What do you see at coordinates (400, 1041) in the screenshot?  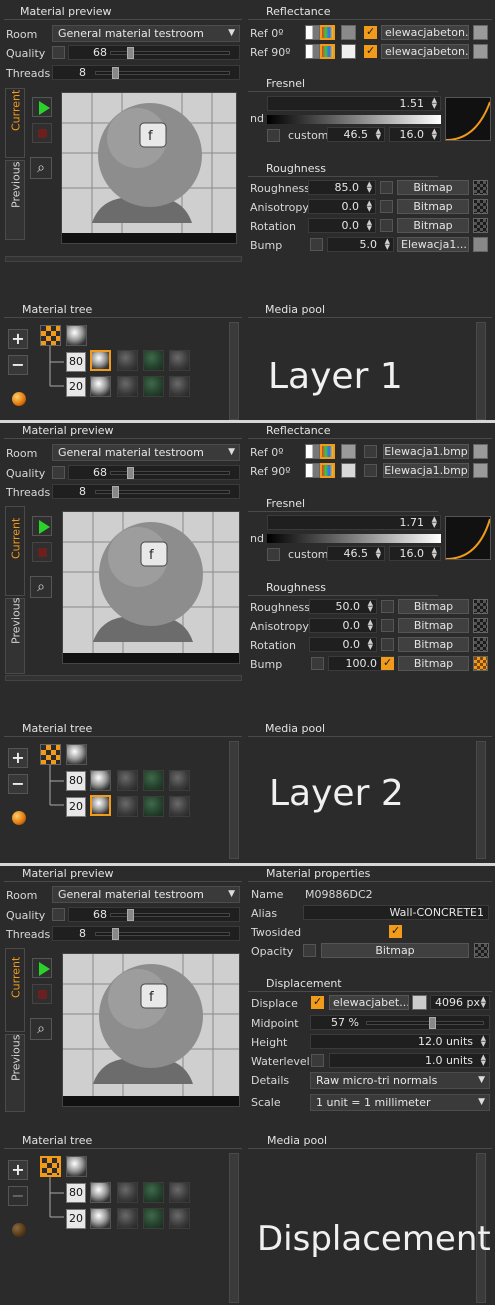 I see `height-field: 12.0 units ▲ ▼` at bounding box center [400, 1041].